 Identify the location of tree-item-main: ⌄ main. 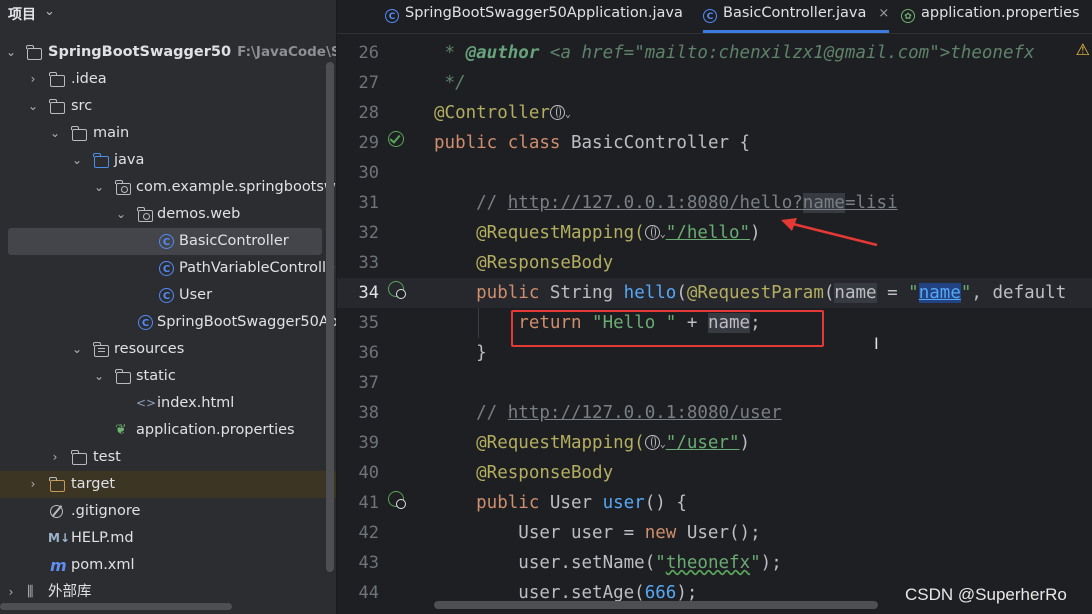
(168, 133).